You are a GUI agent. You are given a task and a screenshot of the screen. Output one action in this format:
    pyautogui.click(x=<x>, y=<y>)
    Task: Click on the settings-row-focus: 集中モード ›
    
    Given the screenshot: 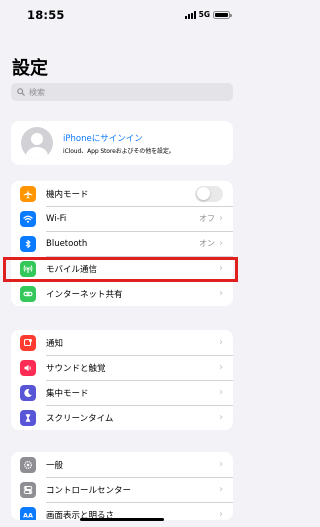 What is the action you would take?
    pyautogui.click(x=122, y=392)
    